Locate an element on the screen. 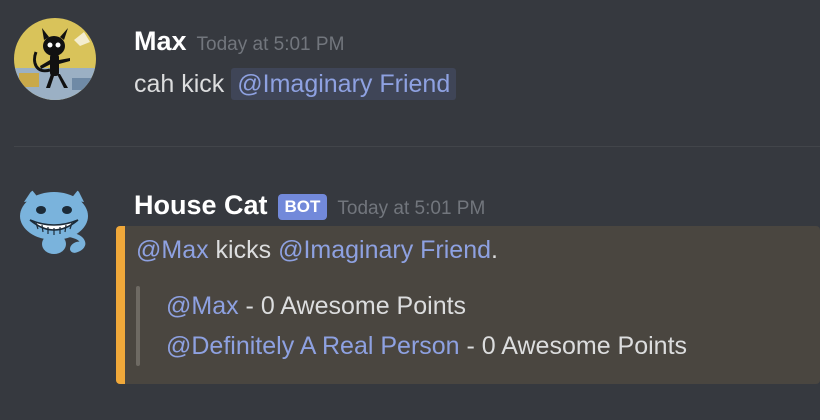 The width and height of the screenshot is (820, 420). embed-text: kicks is located at coordinates (243, 250).